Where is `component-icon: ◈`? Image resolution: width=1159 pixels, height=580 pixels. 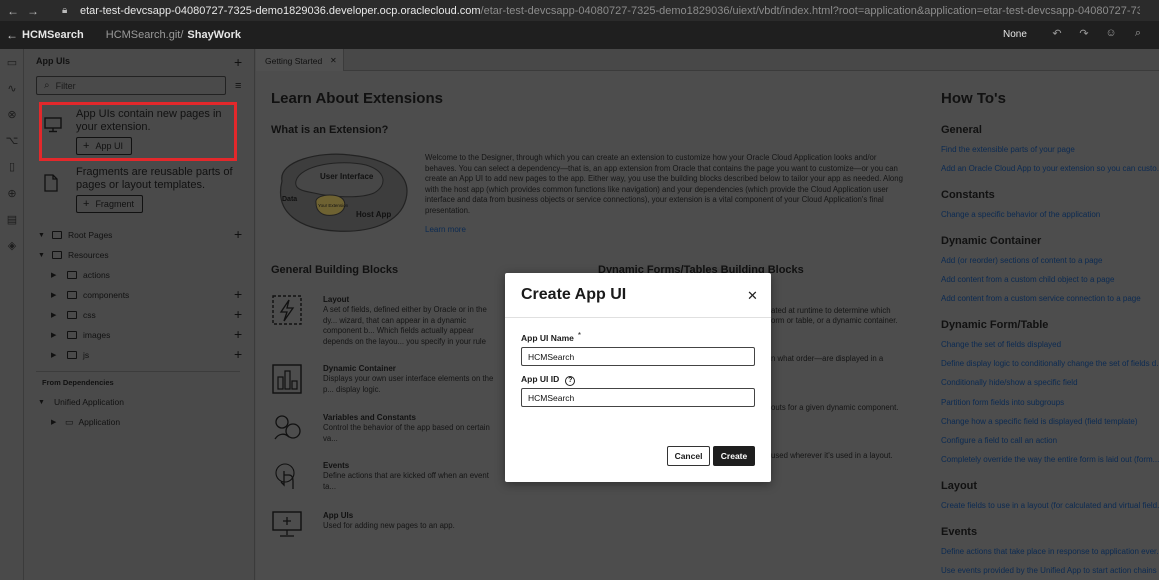
component-icon: ◈ is located at coordinates (12, 246).